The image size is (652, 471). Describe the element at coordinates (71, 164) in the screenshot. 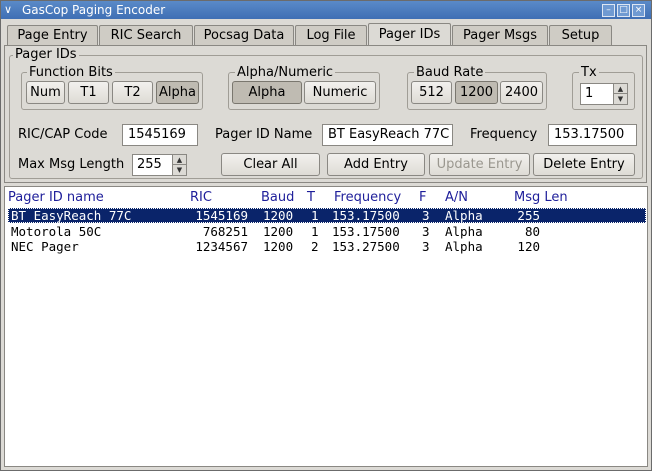

I see `max-msg-length-label: Max Msg Length` at that location.